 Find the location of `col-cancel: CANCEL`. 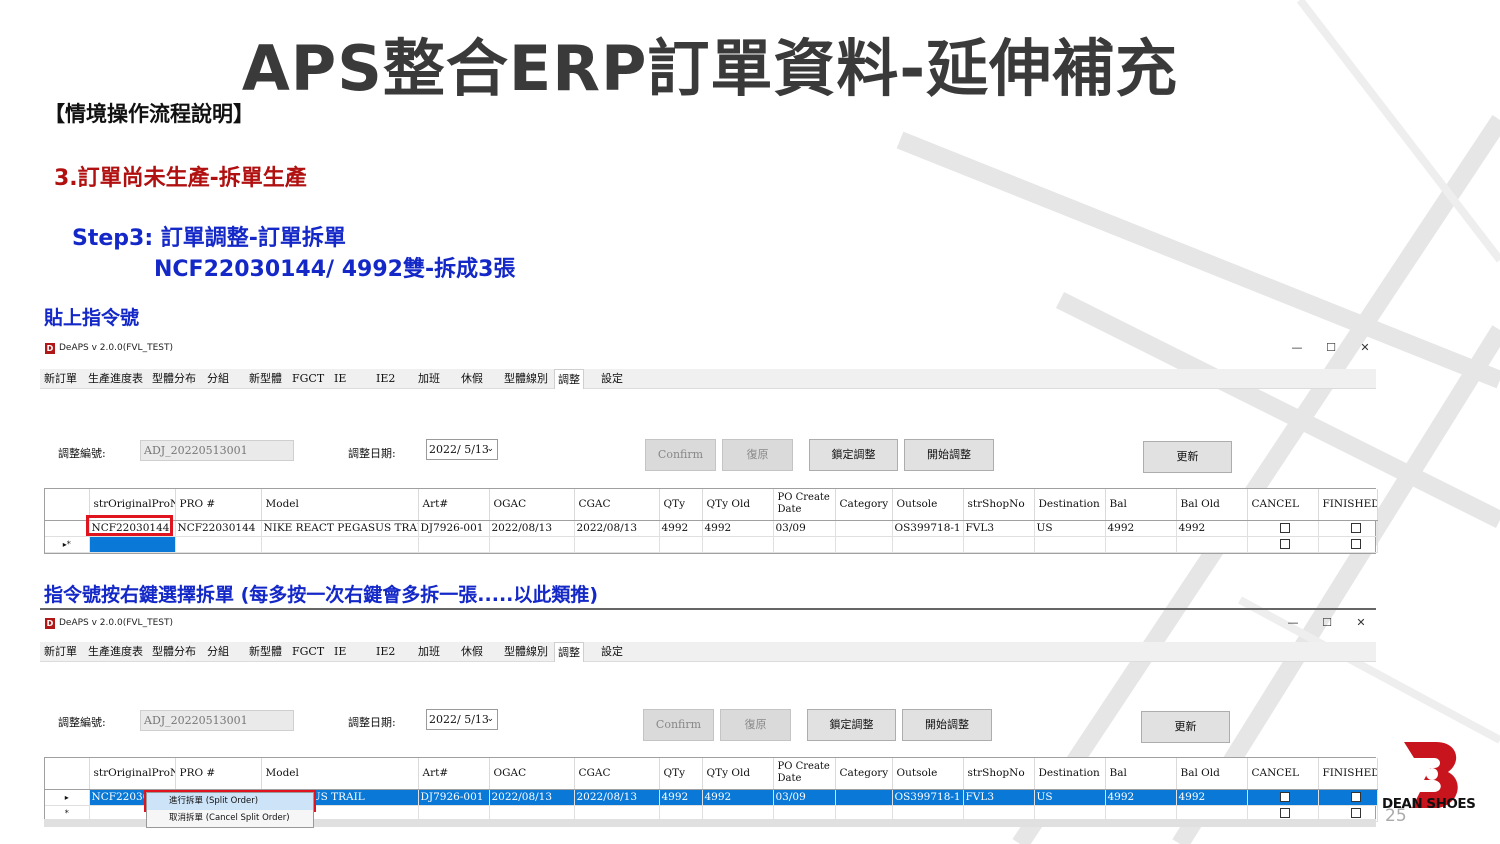

col-cancel: CANCEL is located at coordinates (1283, 774).